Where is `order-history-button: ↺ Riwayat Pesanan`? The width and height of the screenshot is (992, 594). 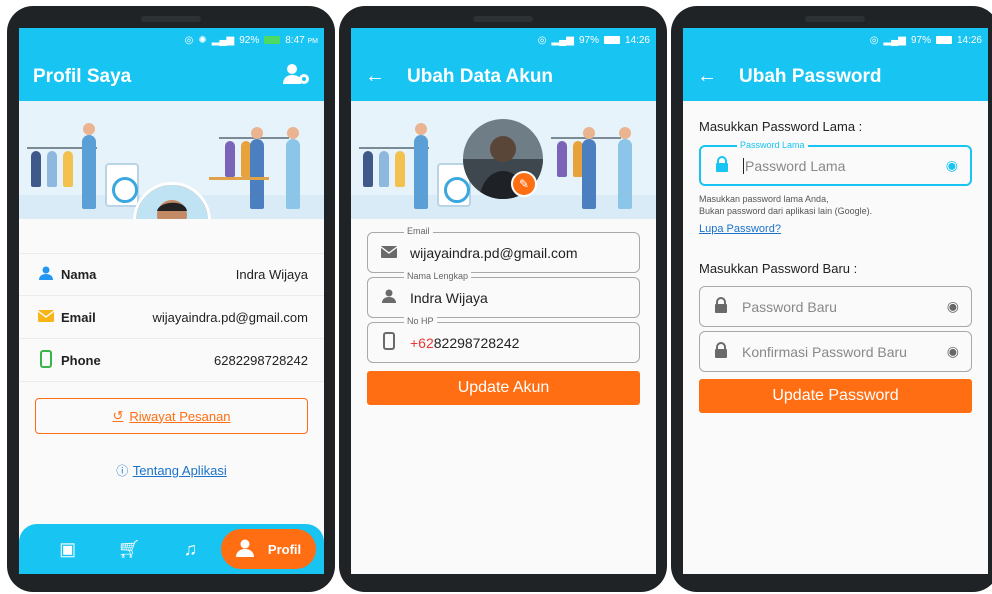
order-history-button: ↺ Riwayat Pesanan is located at coordinates (171, 416).